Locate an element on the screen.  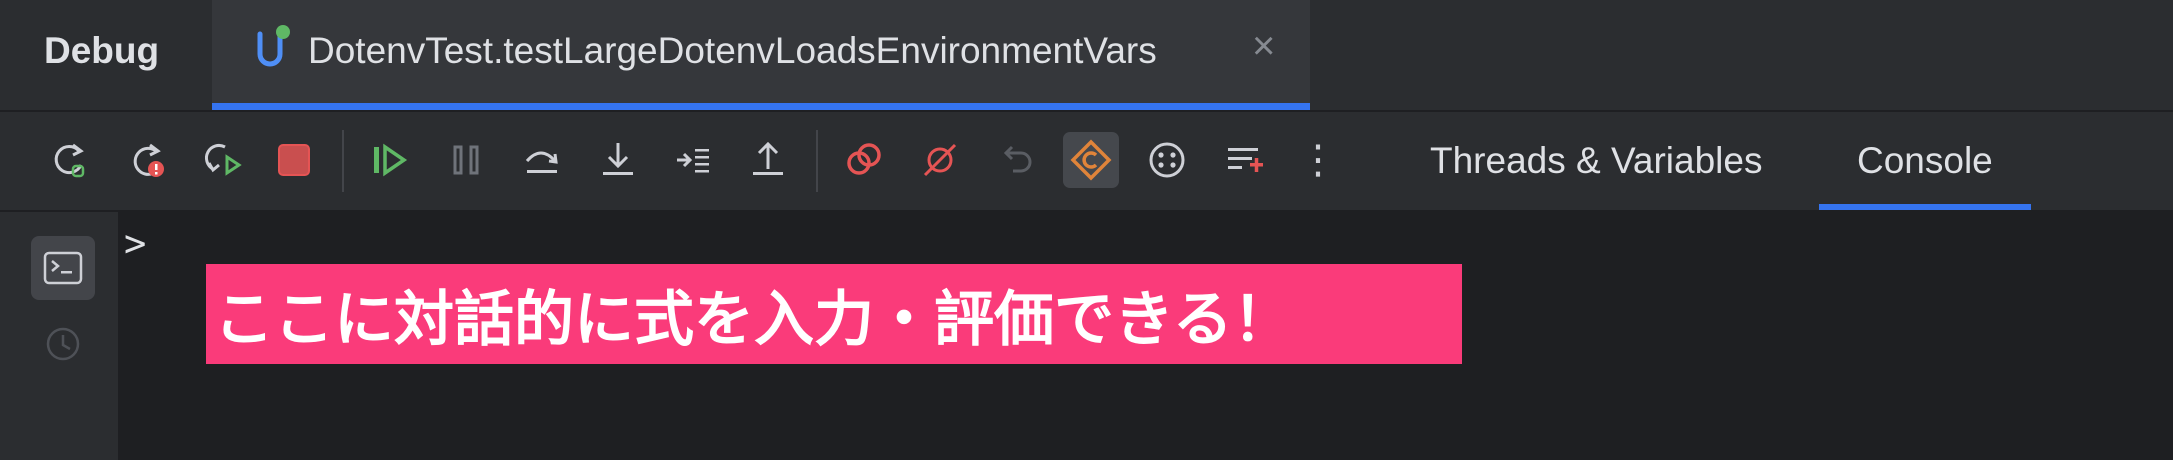
console-prompt: > is located at coordinates (135, 243).